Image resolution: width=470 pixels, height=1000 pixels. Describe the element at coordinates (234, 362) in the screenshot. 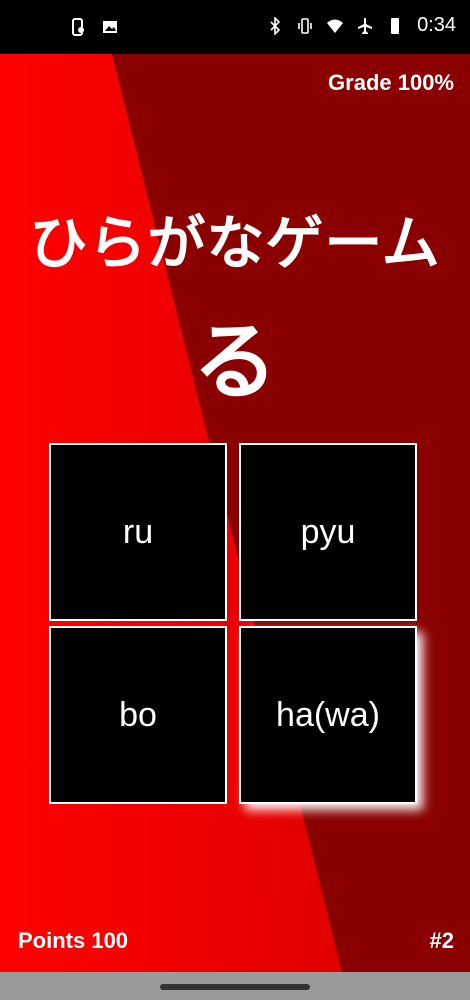

I see `question-character: る` at that location.